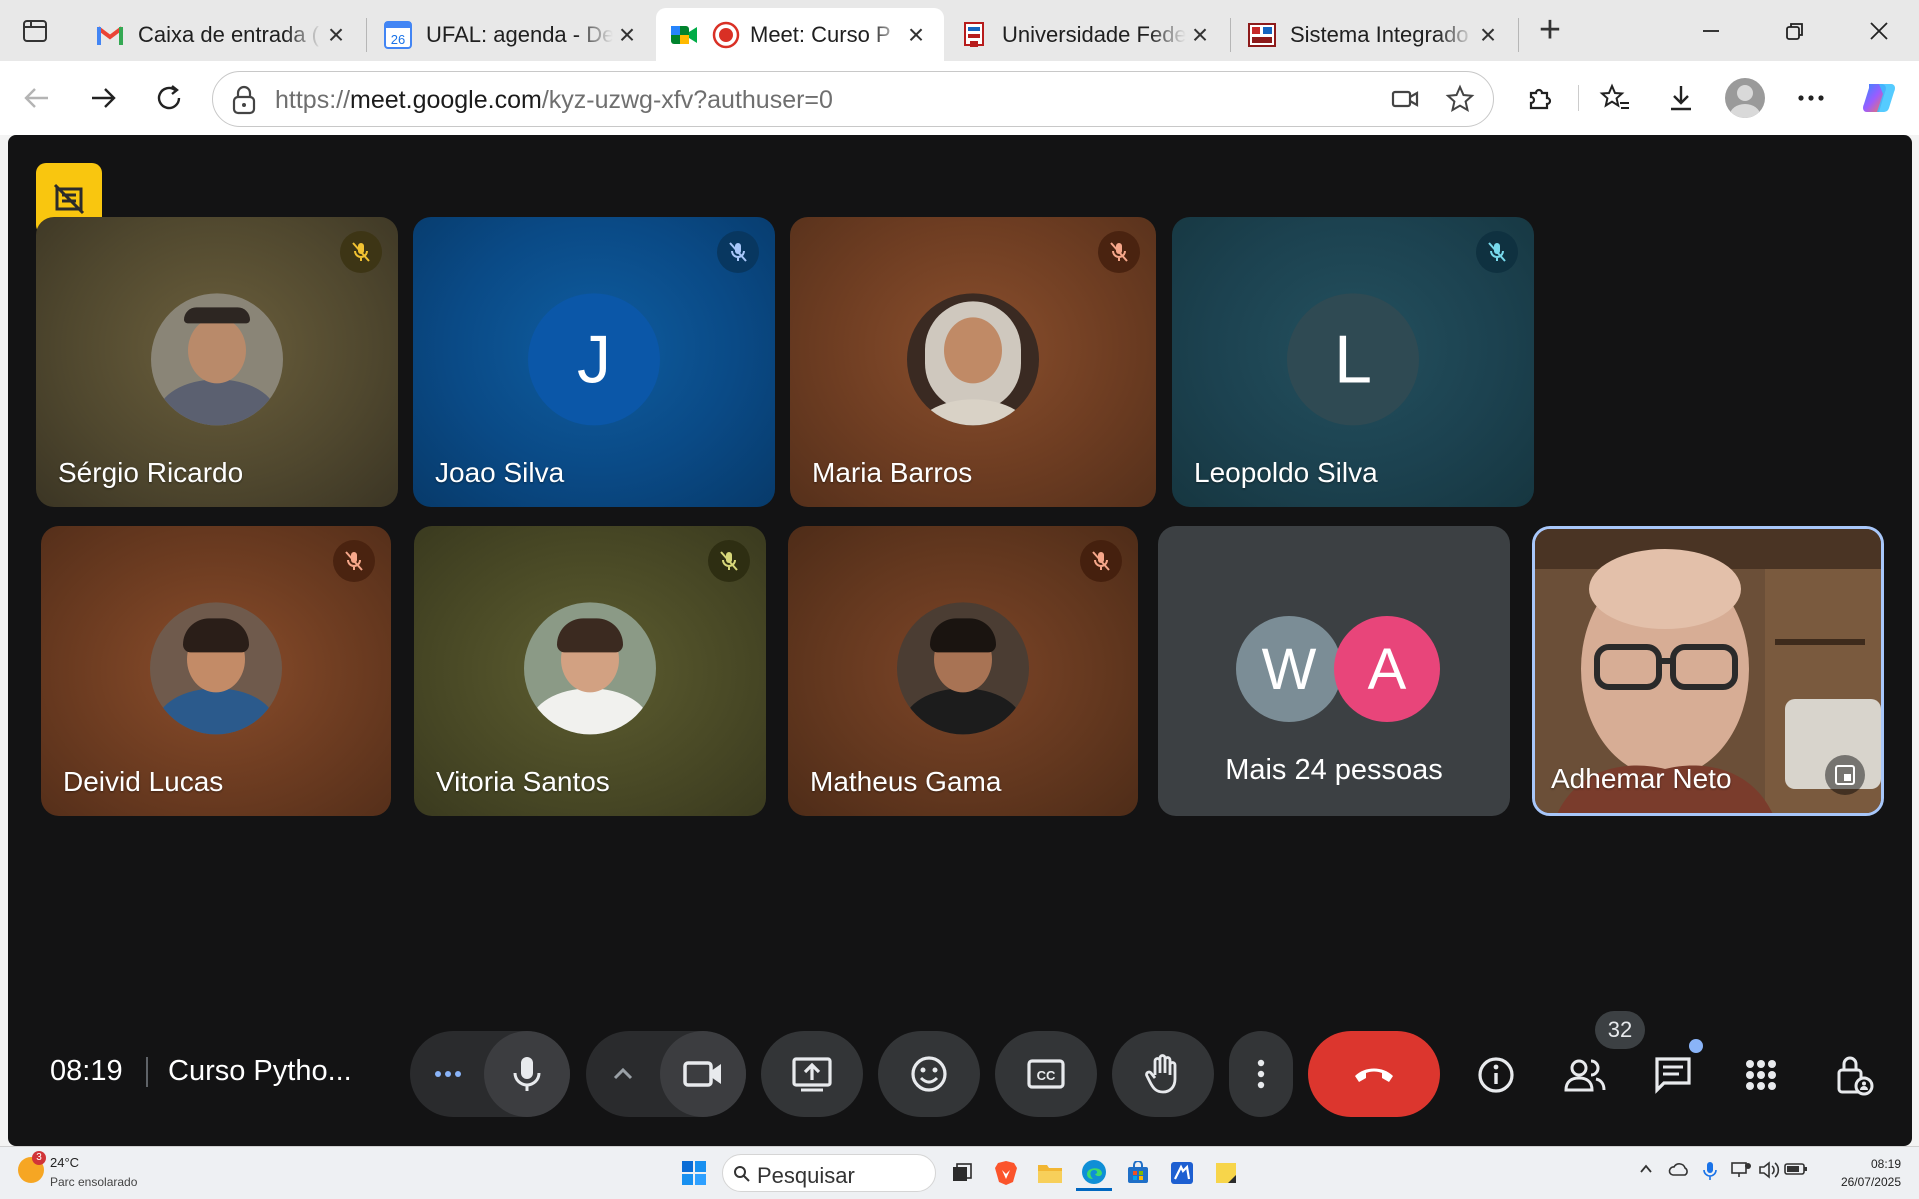  Describe the element at coordinates (1796, 1171) in the screenshot. I see `battery-icon` at that location.